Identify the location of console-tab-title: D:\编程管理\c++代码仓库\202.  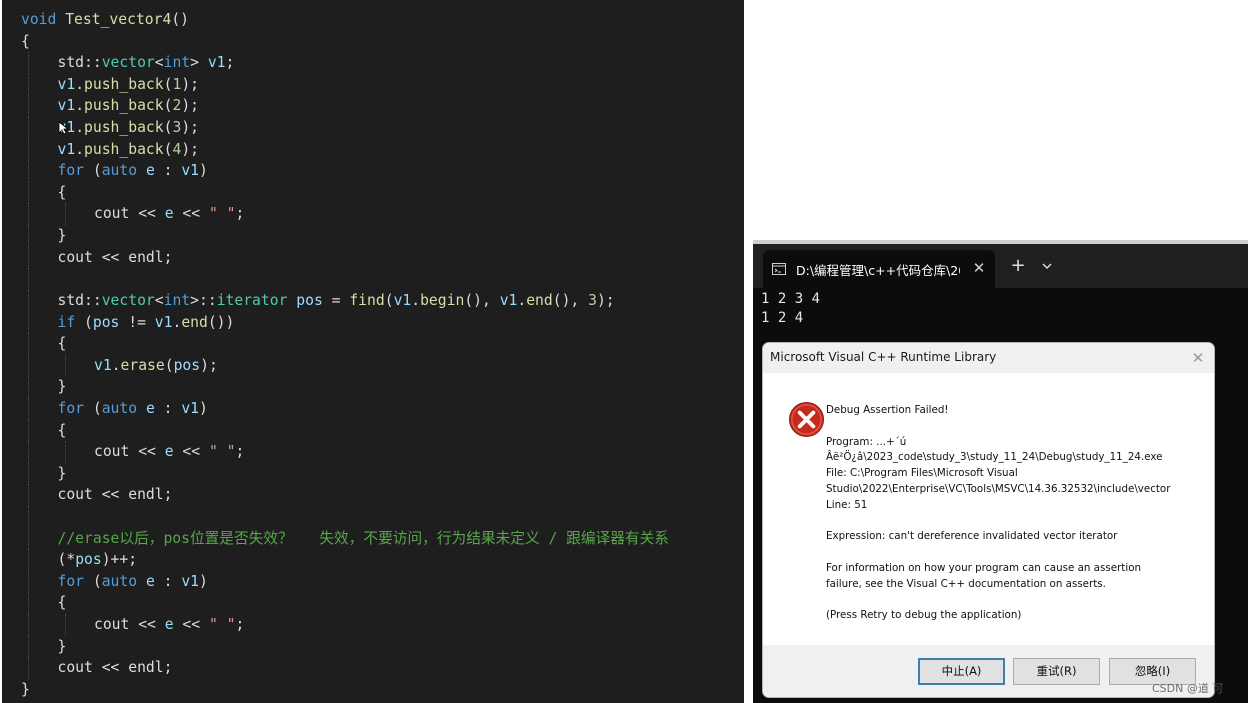
(878, 270).